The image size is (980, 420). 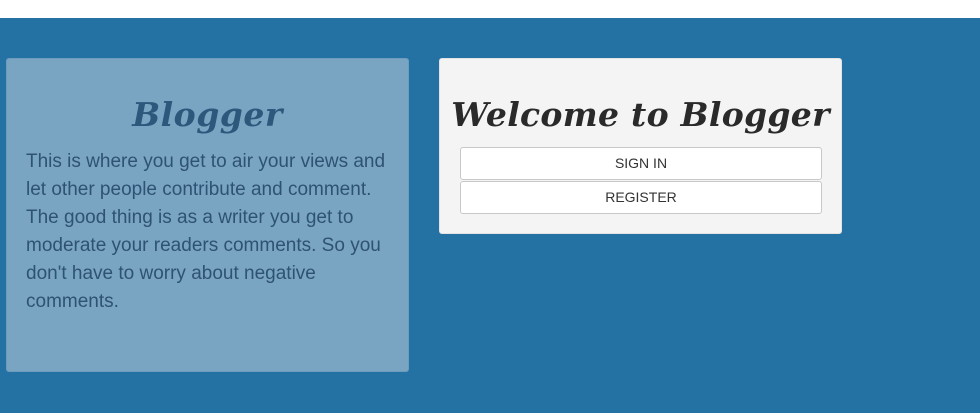 What do you see at coordinates (641, 197) in the screenshot?
I see `register-button: REGISTER` at bounding box center [641, 197].